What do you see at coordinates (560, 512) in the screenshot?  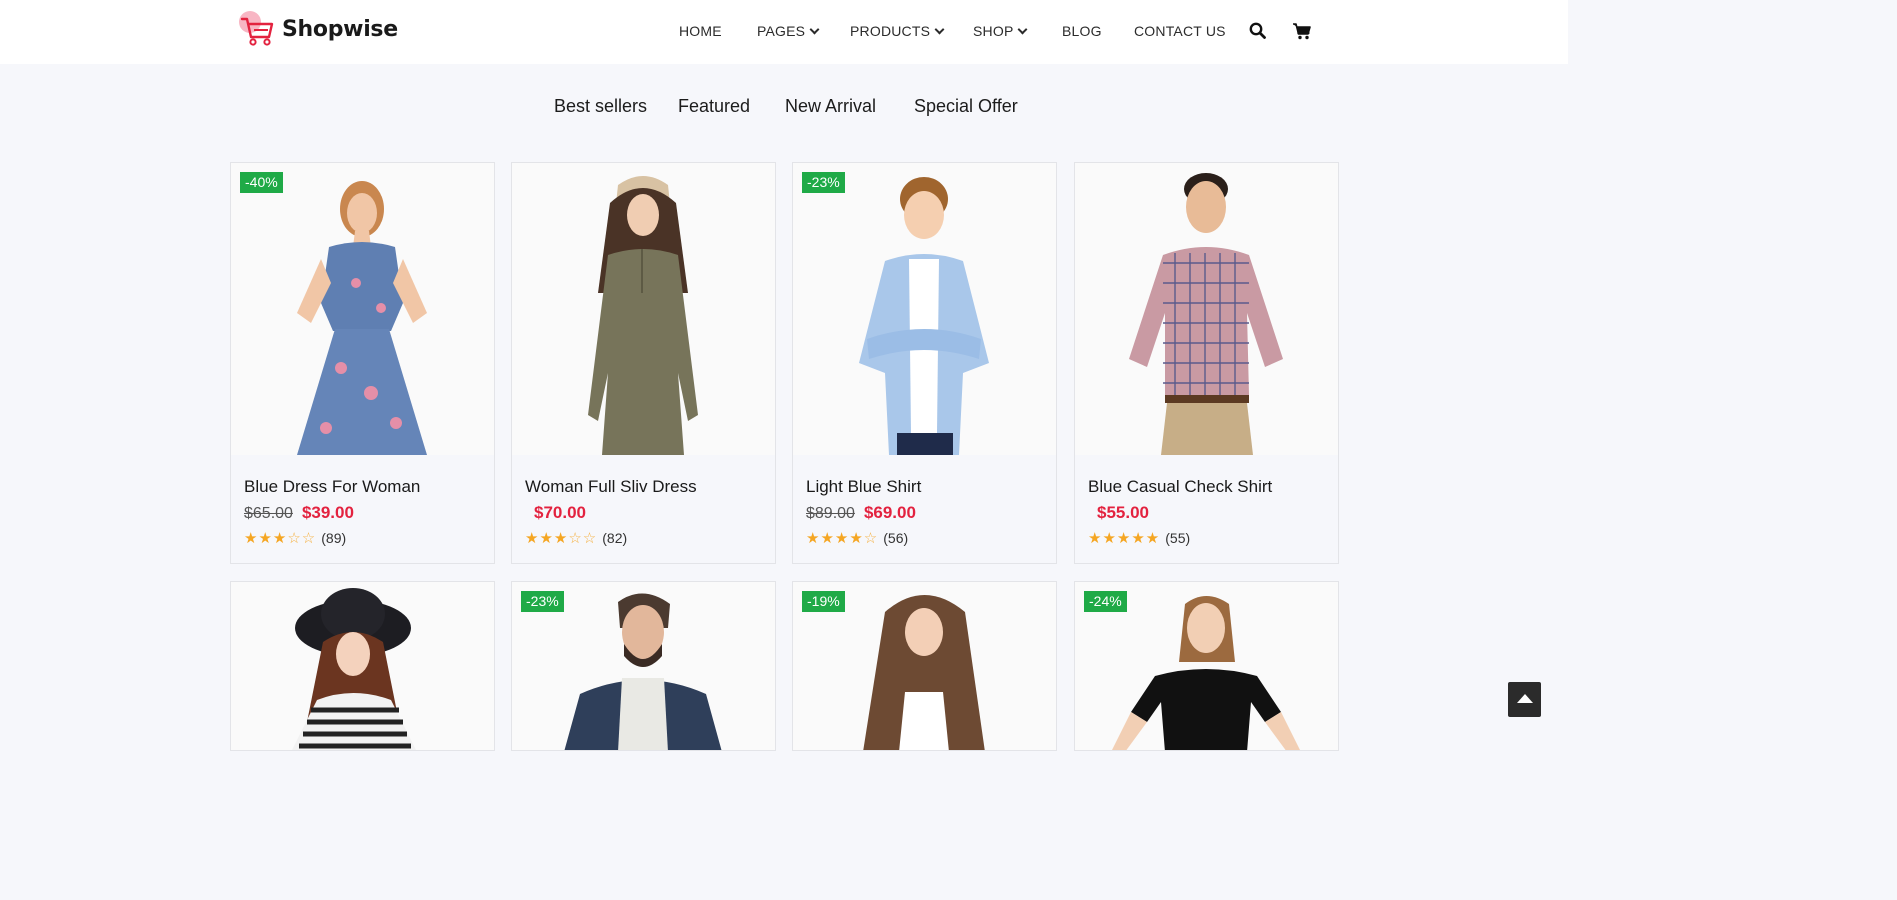 I see `current-price: $70.00` at bounding box center [560, 512].